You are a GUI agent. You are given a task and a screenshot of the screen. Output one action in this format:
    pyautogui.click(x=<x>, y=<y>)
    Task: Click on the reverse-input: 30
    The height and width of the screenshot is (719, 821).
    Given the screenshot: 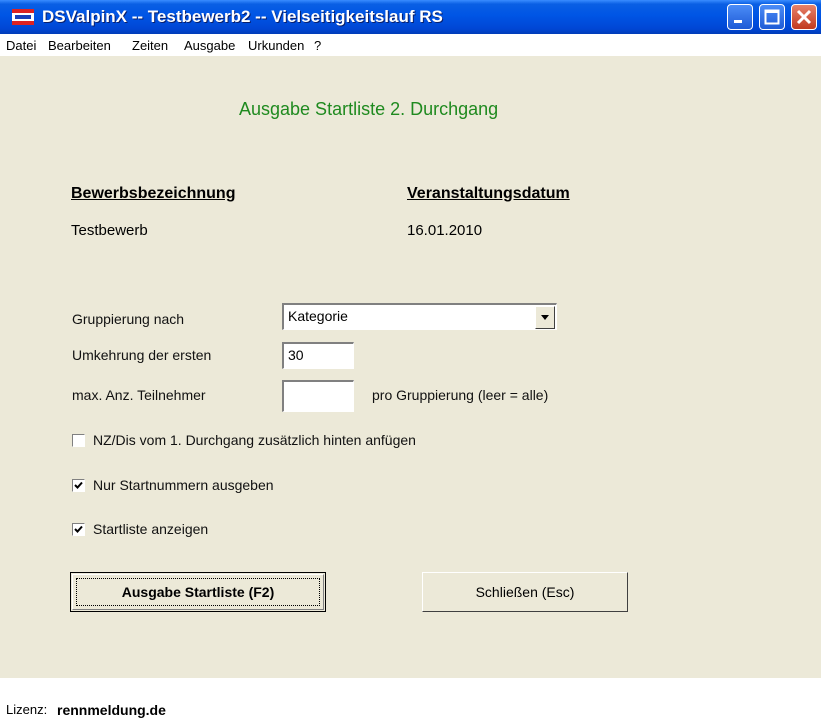 What is the action you would take?
    pyautogui.click(x=318, y=355)
    